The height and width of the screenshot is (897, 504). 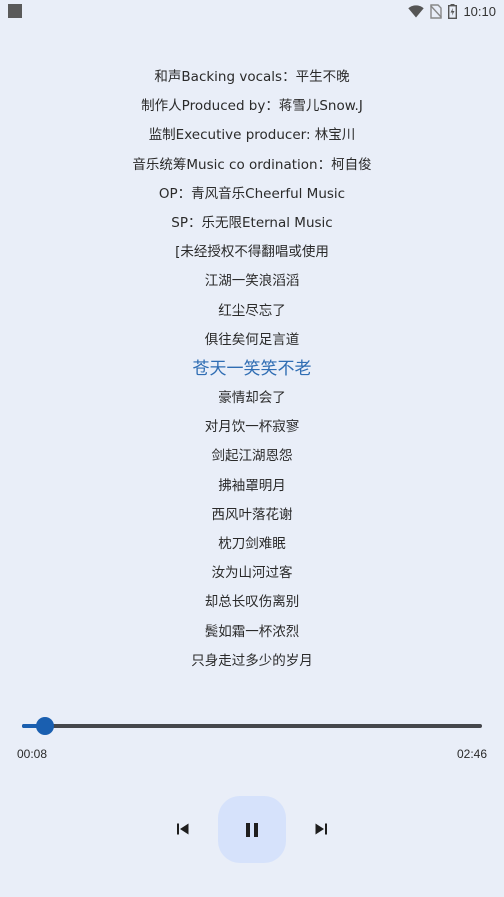 What do you see at coordinates (252, 661) in the screenshot?
I see `lyric-line: 只身走过多少的岁月` at bounding box center [252, 661].